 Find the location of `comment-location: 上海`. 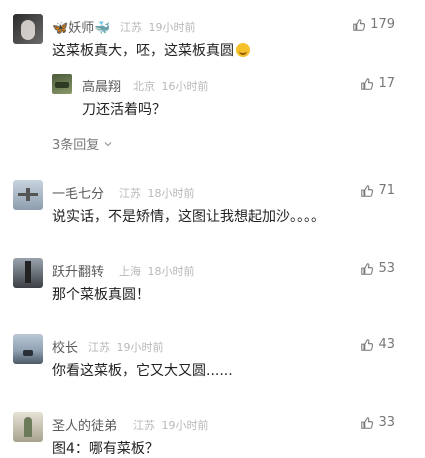

comment-location: 上海 is located at coordinates (130, 271).